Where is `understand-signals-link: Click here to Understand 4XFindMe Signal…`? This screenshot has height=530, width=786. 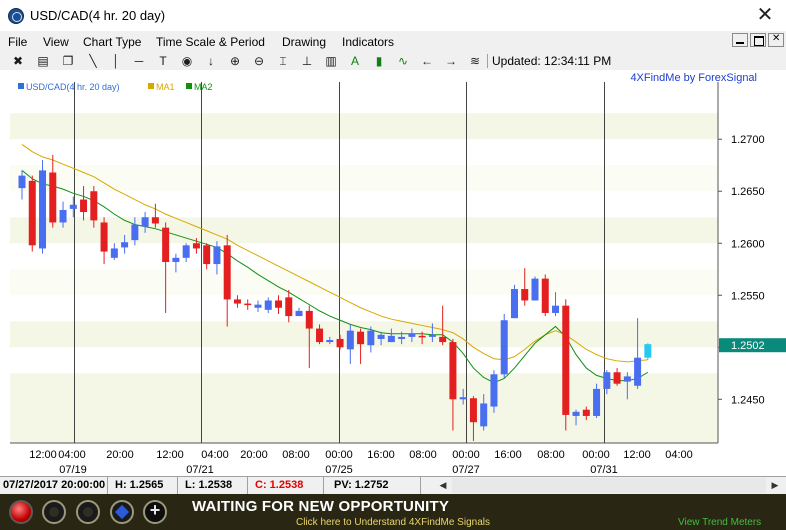 understand-signals-link: Click here to Understand 4XFindMe Signal… is located at coordinates (393, 522).